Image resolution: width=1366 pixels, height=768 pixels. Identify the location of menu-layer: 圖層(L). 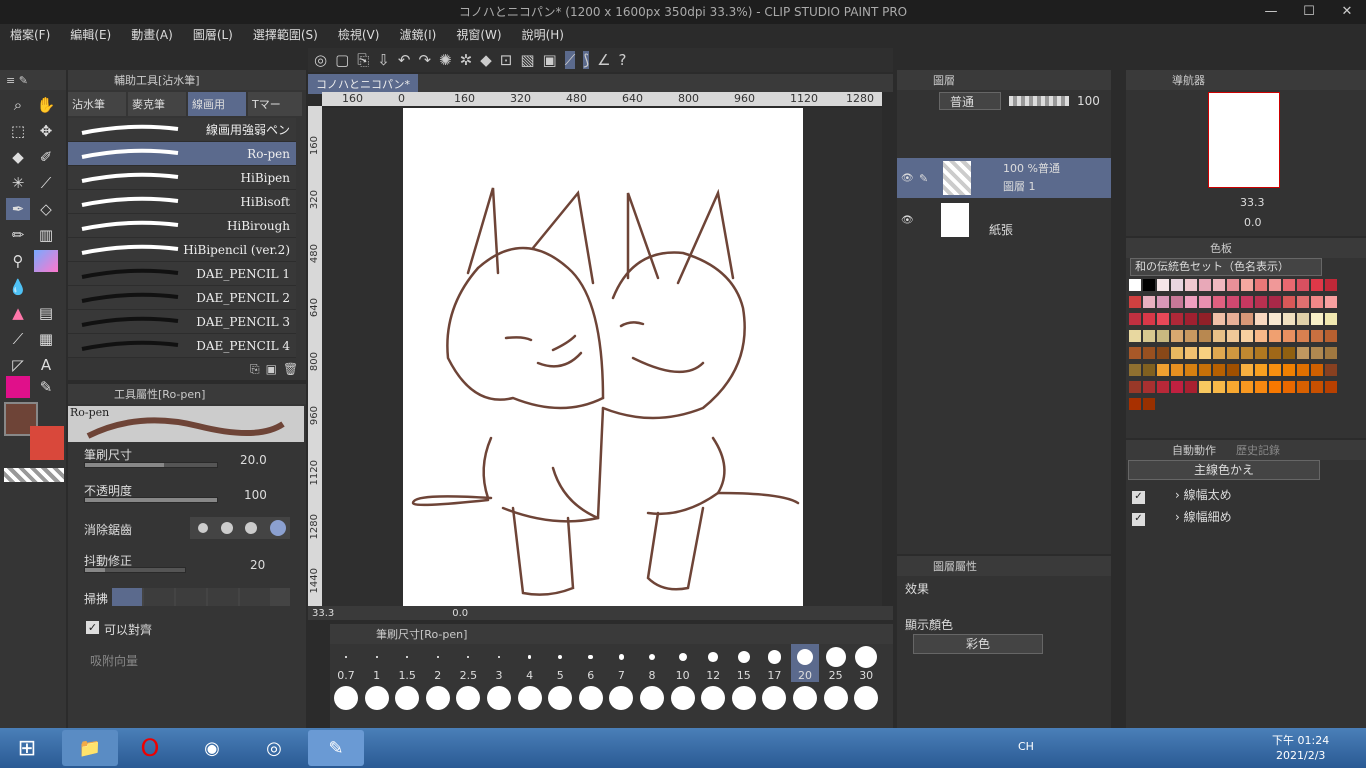
(213, 35).